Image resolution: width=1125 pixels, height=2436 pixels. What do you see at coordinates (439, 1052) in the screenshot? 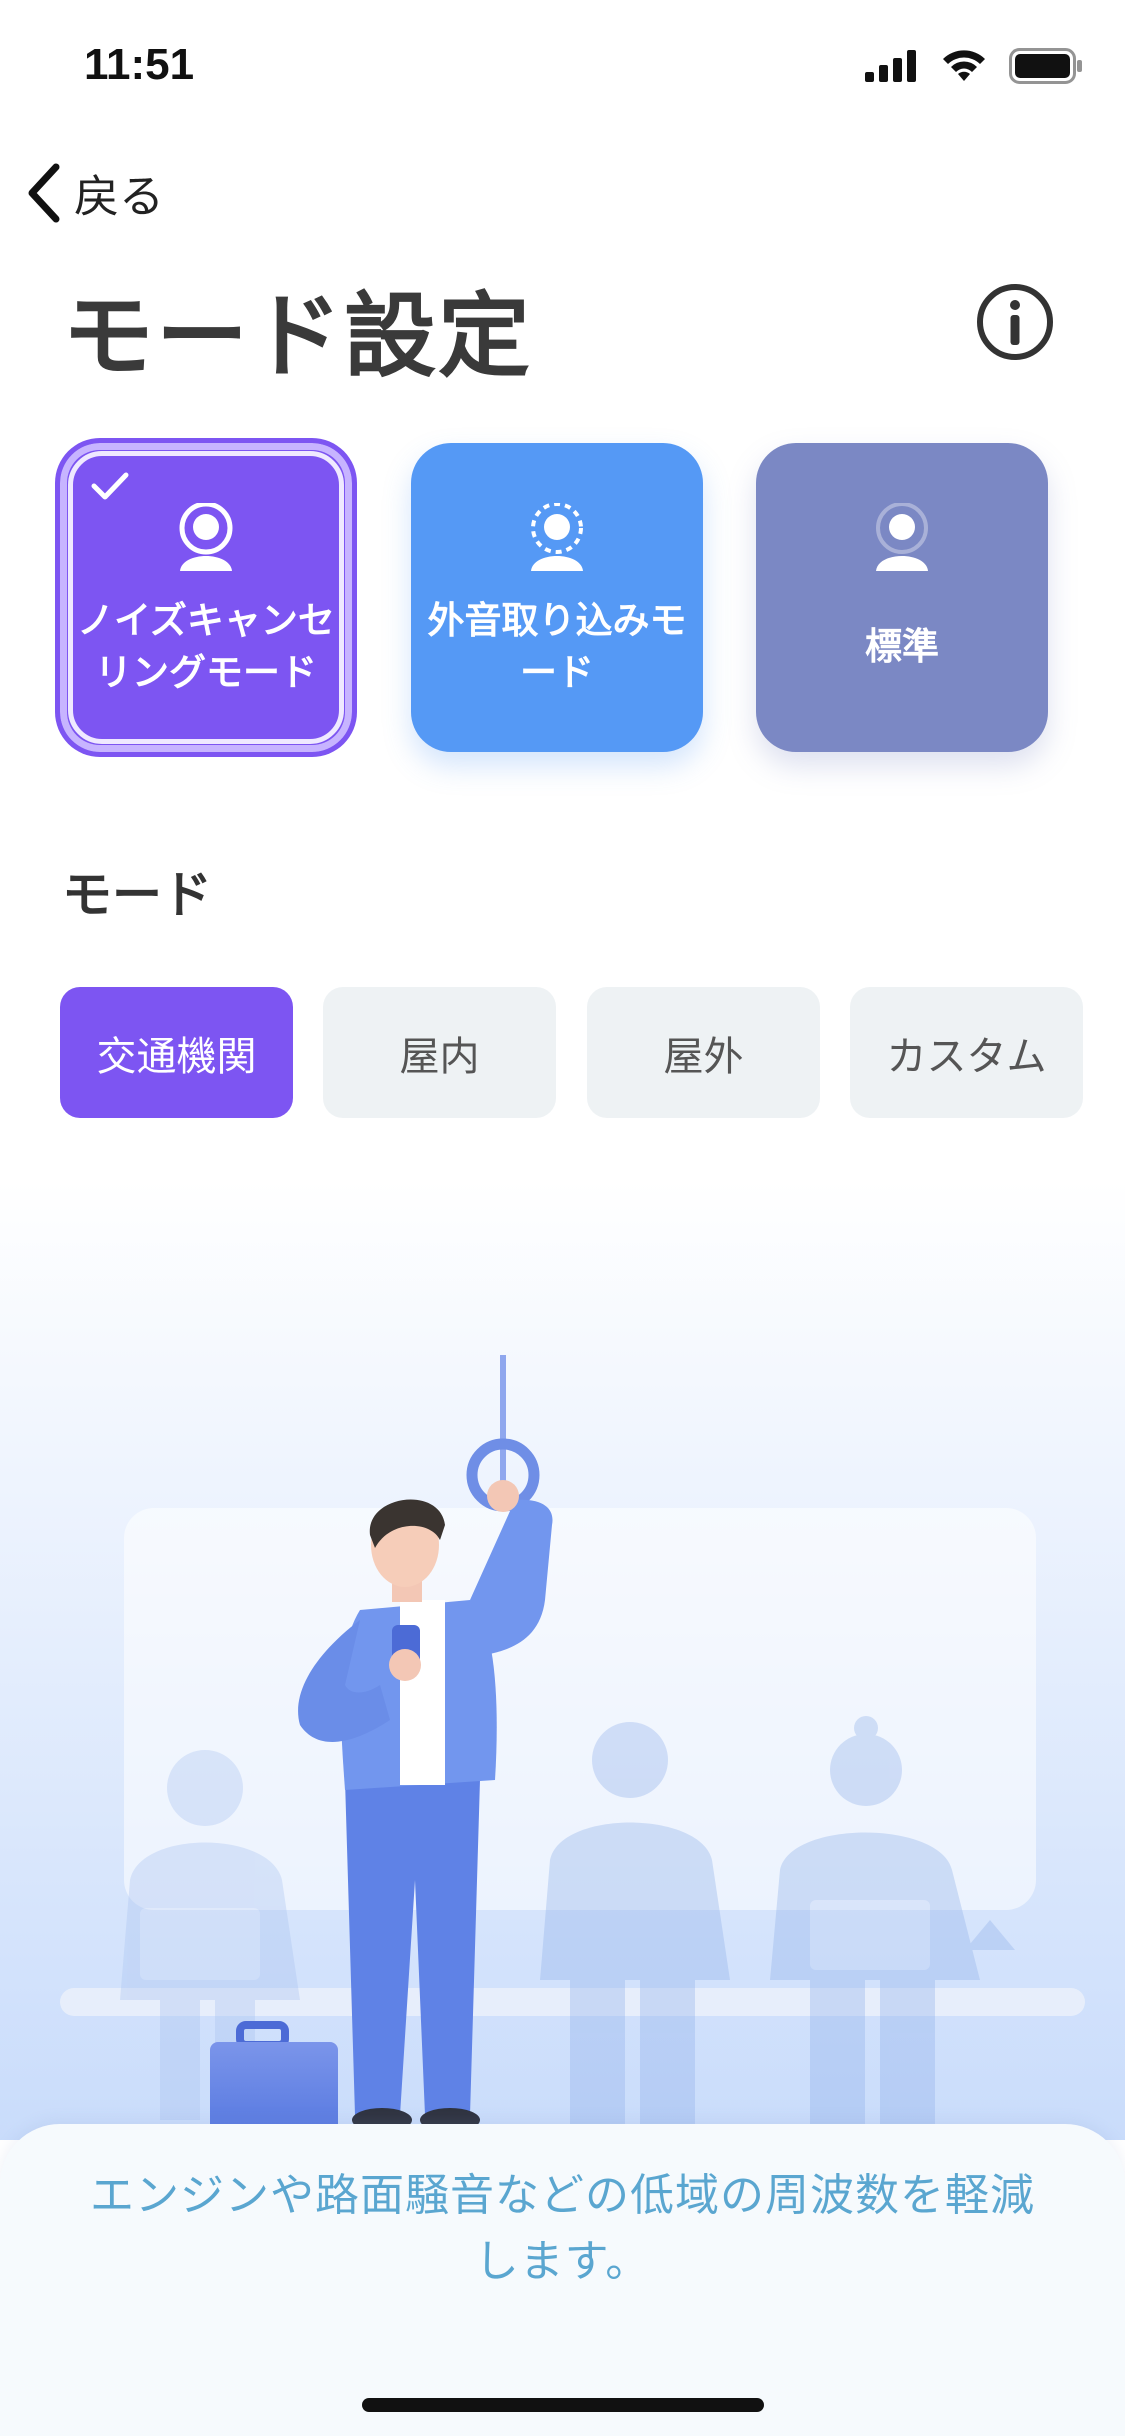
I see `tab-indoor: 屋内` at bounding box center [439, 1052].